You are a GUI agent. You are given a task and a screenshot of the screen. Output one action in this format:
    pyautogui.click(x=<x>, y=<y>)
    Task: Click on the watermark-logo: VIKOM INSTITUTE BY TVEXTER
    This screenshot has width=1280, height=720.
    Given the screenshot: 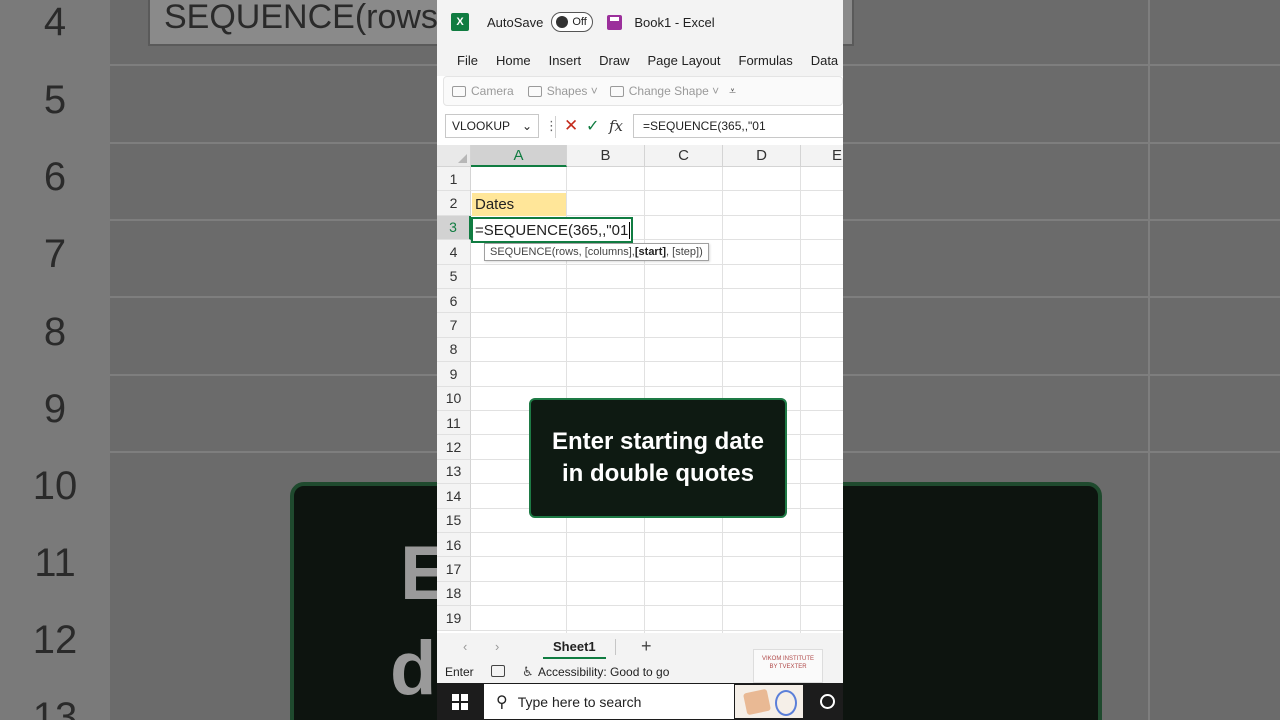 What is the action you would take?
    pyautogui.click(x=788, y=666)
    